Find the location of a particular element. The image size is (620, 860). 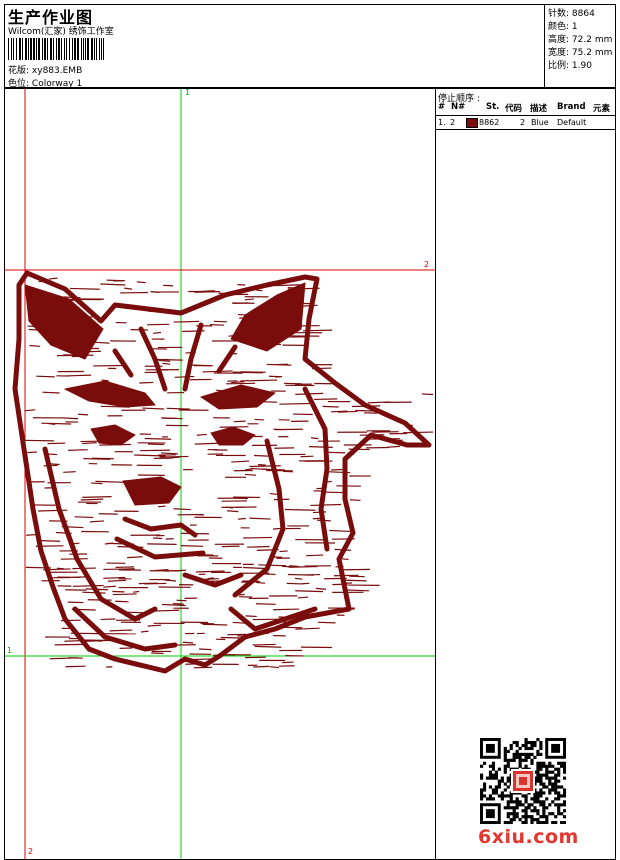

col-element: 元素 is located at coordinates (602, 109).